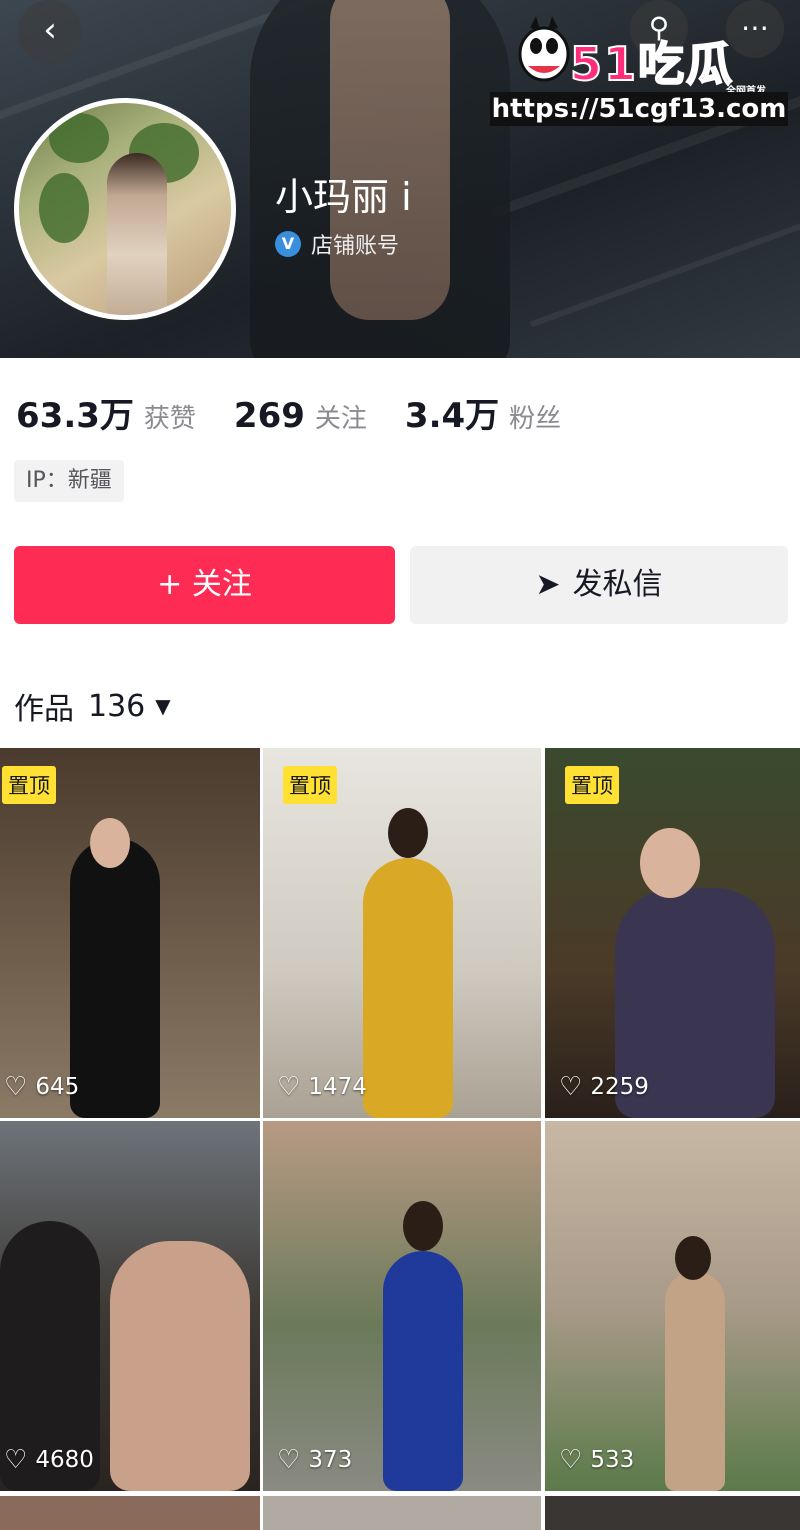  I want to click on nickname: 小玛丽 i, so click(343, 197).